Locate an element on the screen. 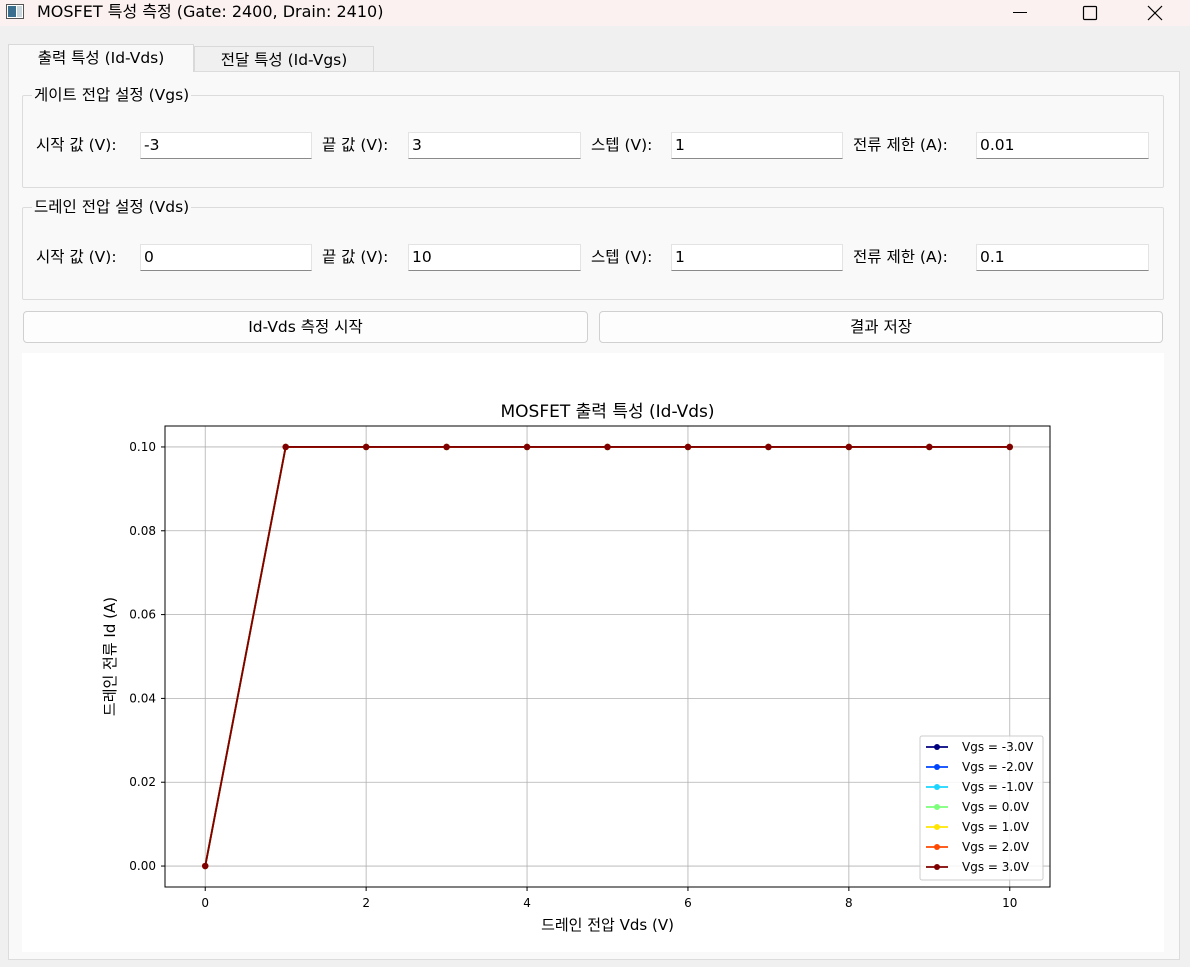 The height and width of the screenshot is (967, 1190). x-tick-label: 4 is located at coordinates (527, 903).